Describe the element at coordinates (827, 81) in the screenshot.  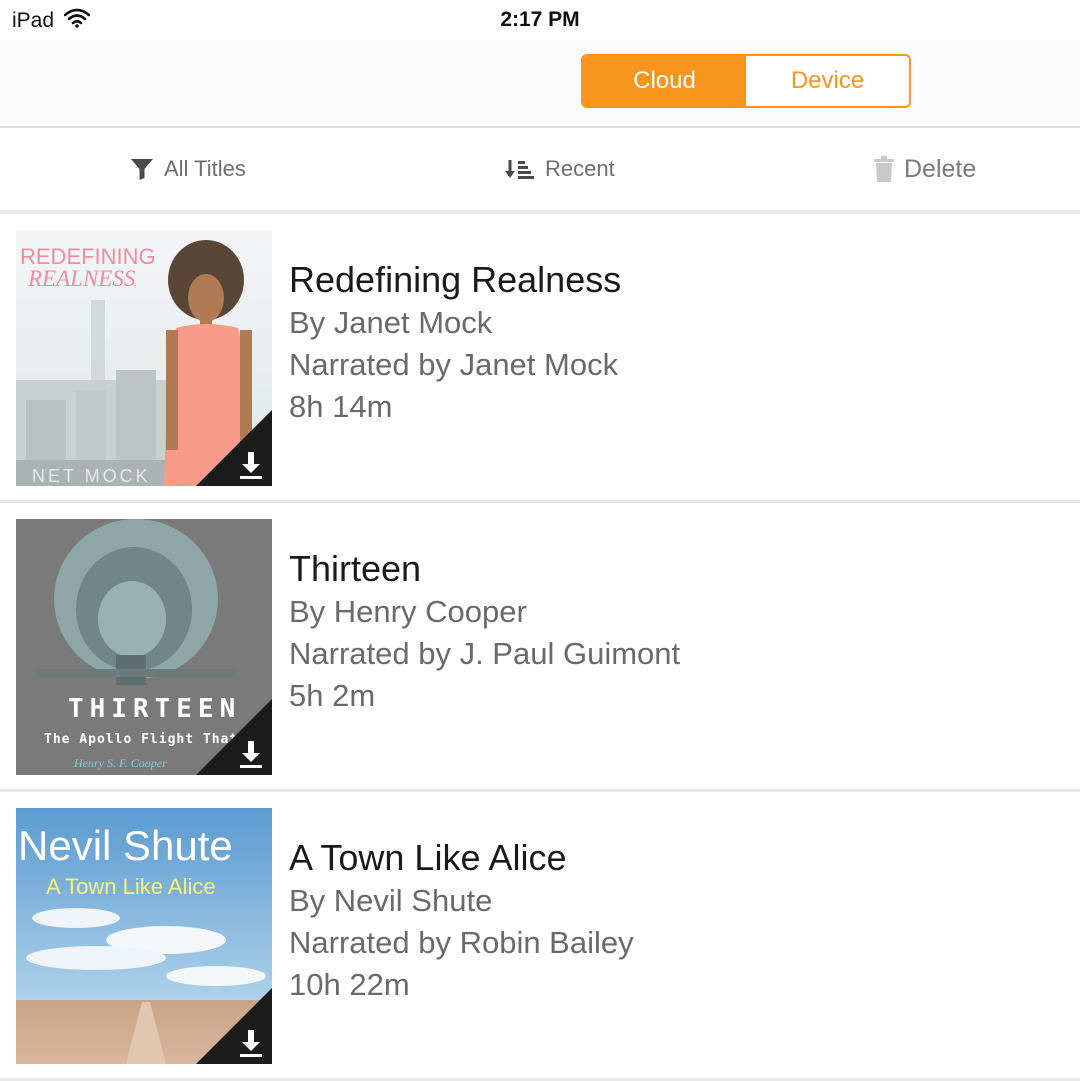
I see `segment-device: Device` at that location.